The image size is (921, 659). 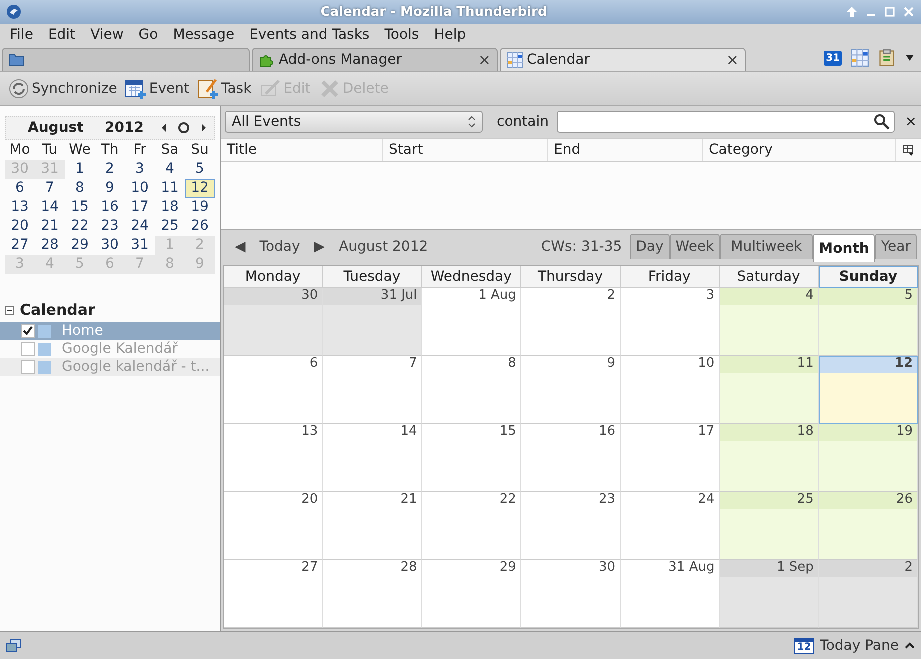 I want to click on collapse-icon, so click(x=9, y=310).